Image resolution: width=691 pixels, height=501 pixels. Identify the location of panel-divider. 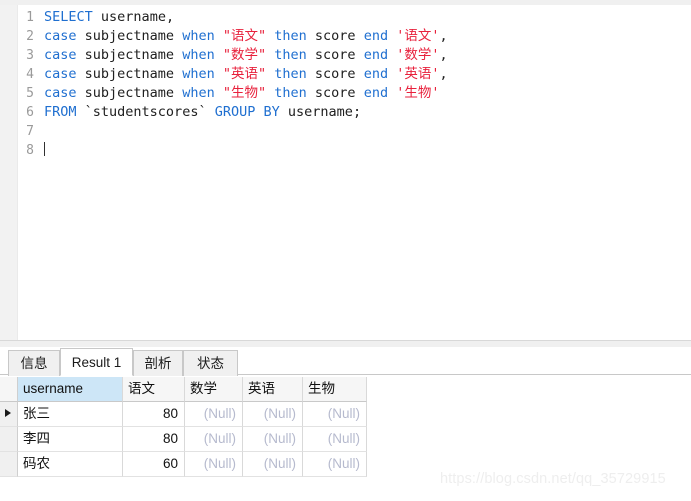
(345, 343).